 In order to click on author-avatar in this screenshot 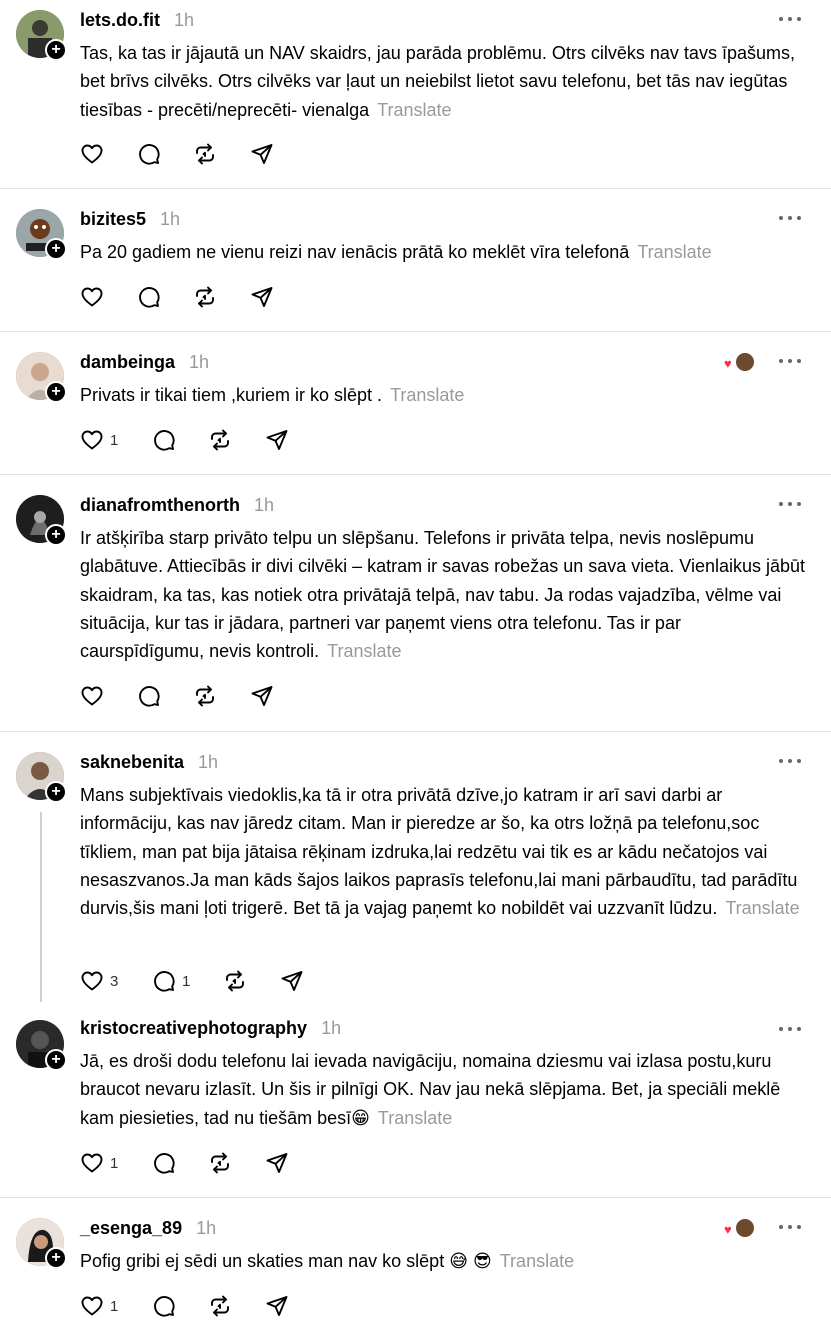, I will do `click(745, 362)`.